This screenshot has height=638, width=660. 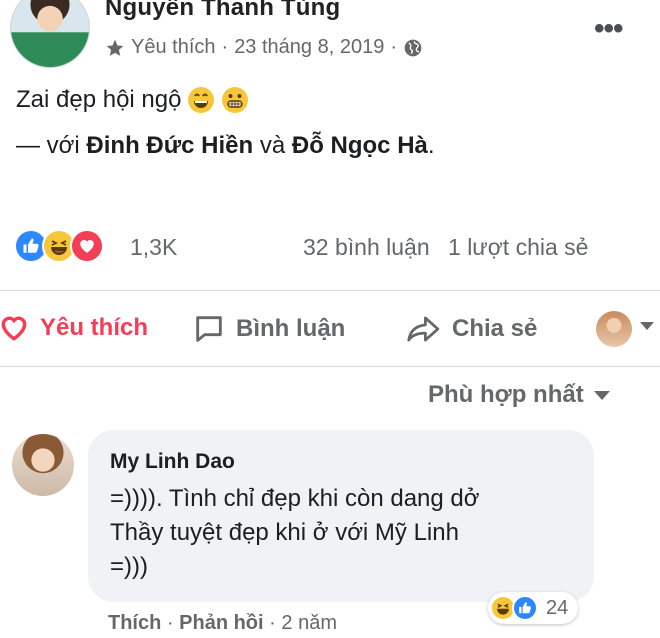 I want to click on like-button: Yêu thích, so click(x=74, y=328).